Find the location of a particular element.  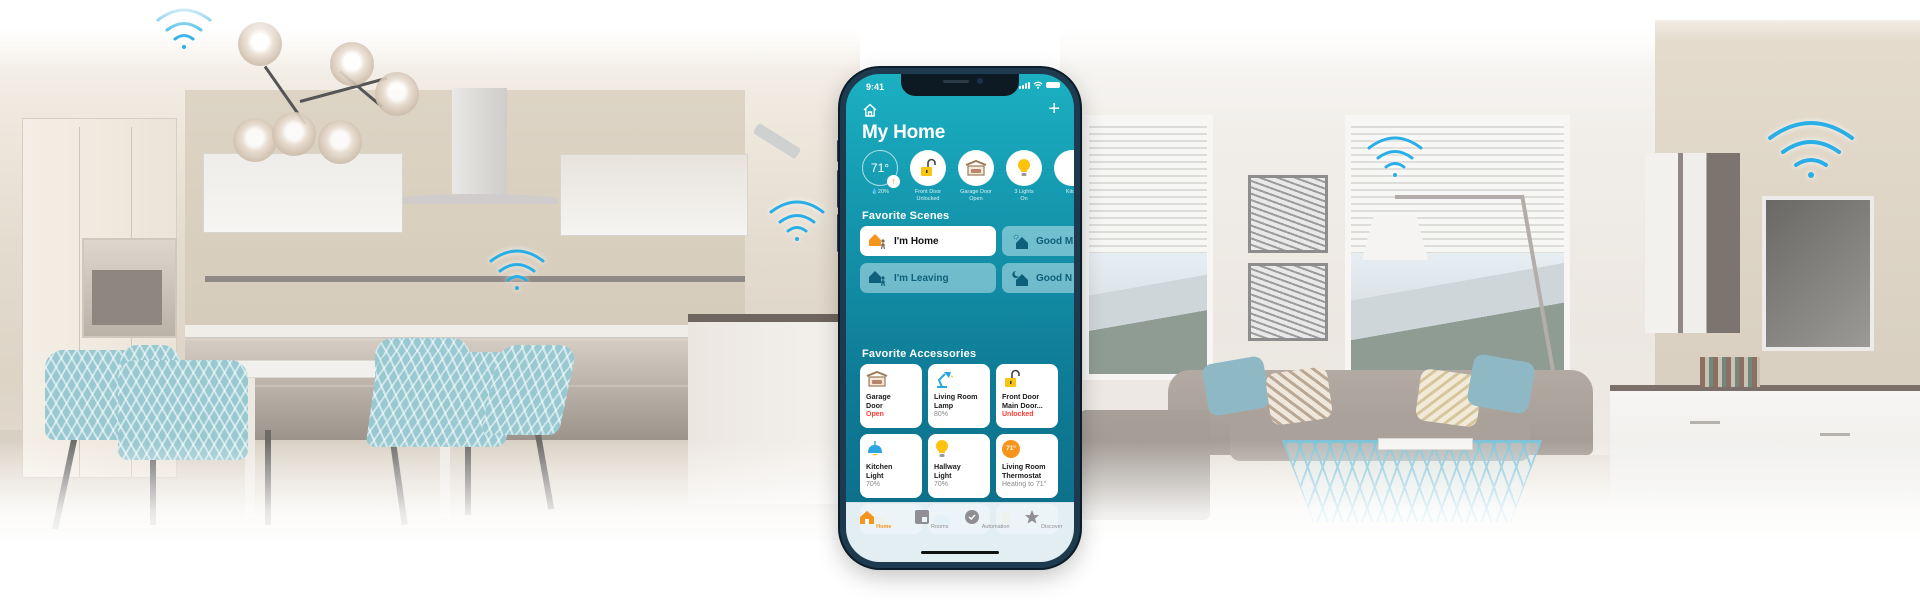

scene-im-leaving: I'm Leaving is located at coordinates (928, 278).